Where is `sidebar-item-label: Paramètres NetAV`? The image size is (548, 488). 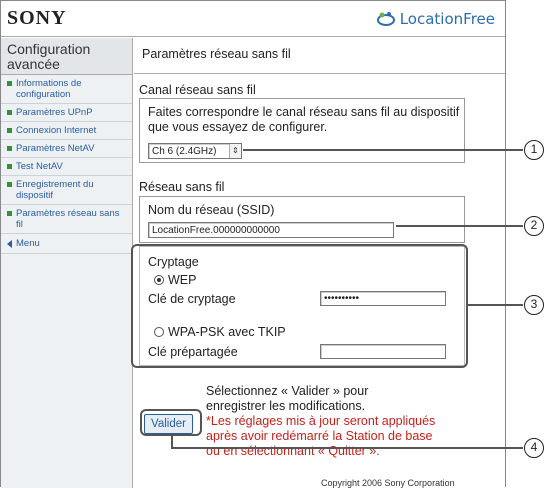
sidebar-item-label: Paramètres NetAV is located at coordinates (55, 148).